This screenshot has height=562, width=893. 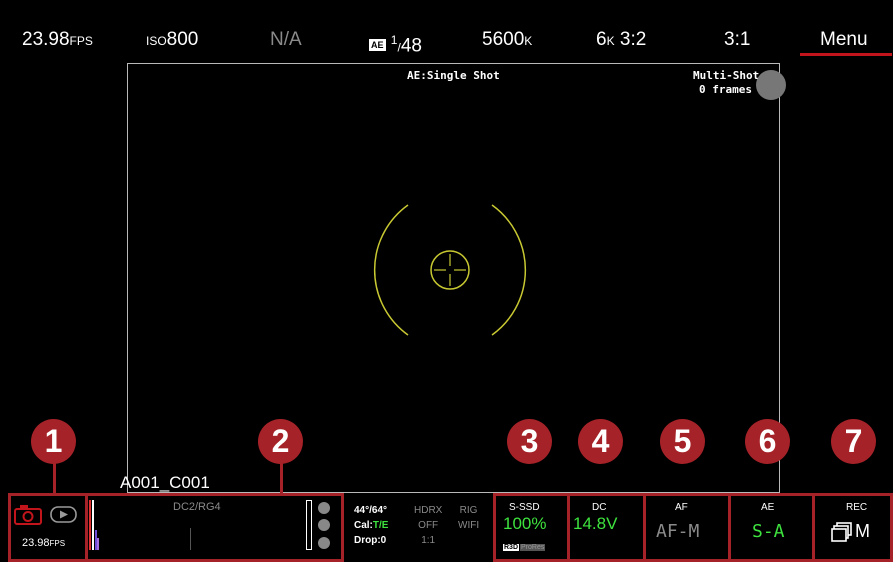 What do you see at coordinates (156, 41) in the screenshot?
I see `iso-label: ISO` at bounding box center [156, 41].